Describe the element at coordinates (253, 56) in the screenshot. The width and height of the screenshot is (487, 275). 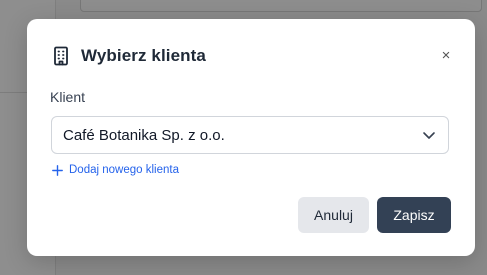
I see `dialog-header: Wybierz klienta ×` at that location.